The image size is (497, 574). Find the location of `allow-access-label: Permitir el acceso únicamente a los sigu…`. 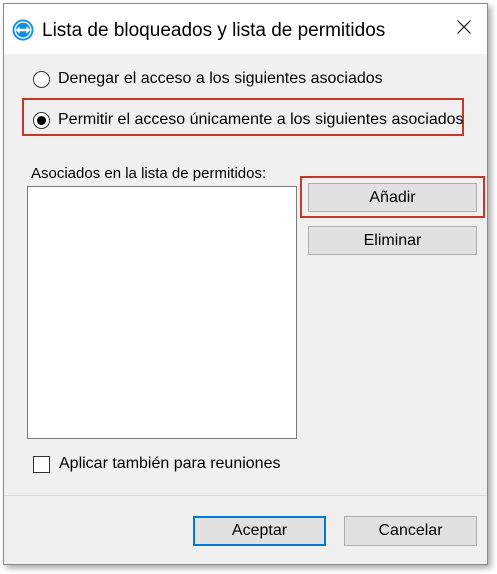

allow-access-label: Permitir el acceso únicamente a los sigu… is located at coordinates (261, 119).